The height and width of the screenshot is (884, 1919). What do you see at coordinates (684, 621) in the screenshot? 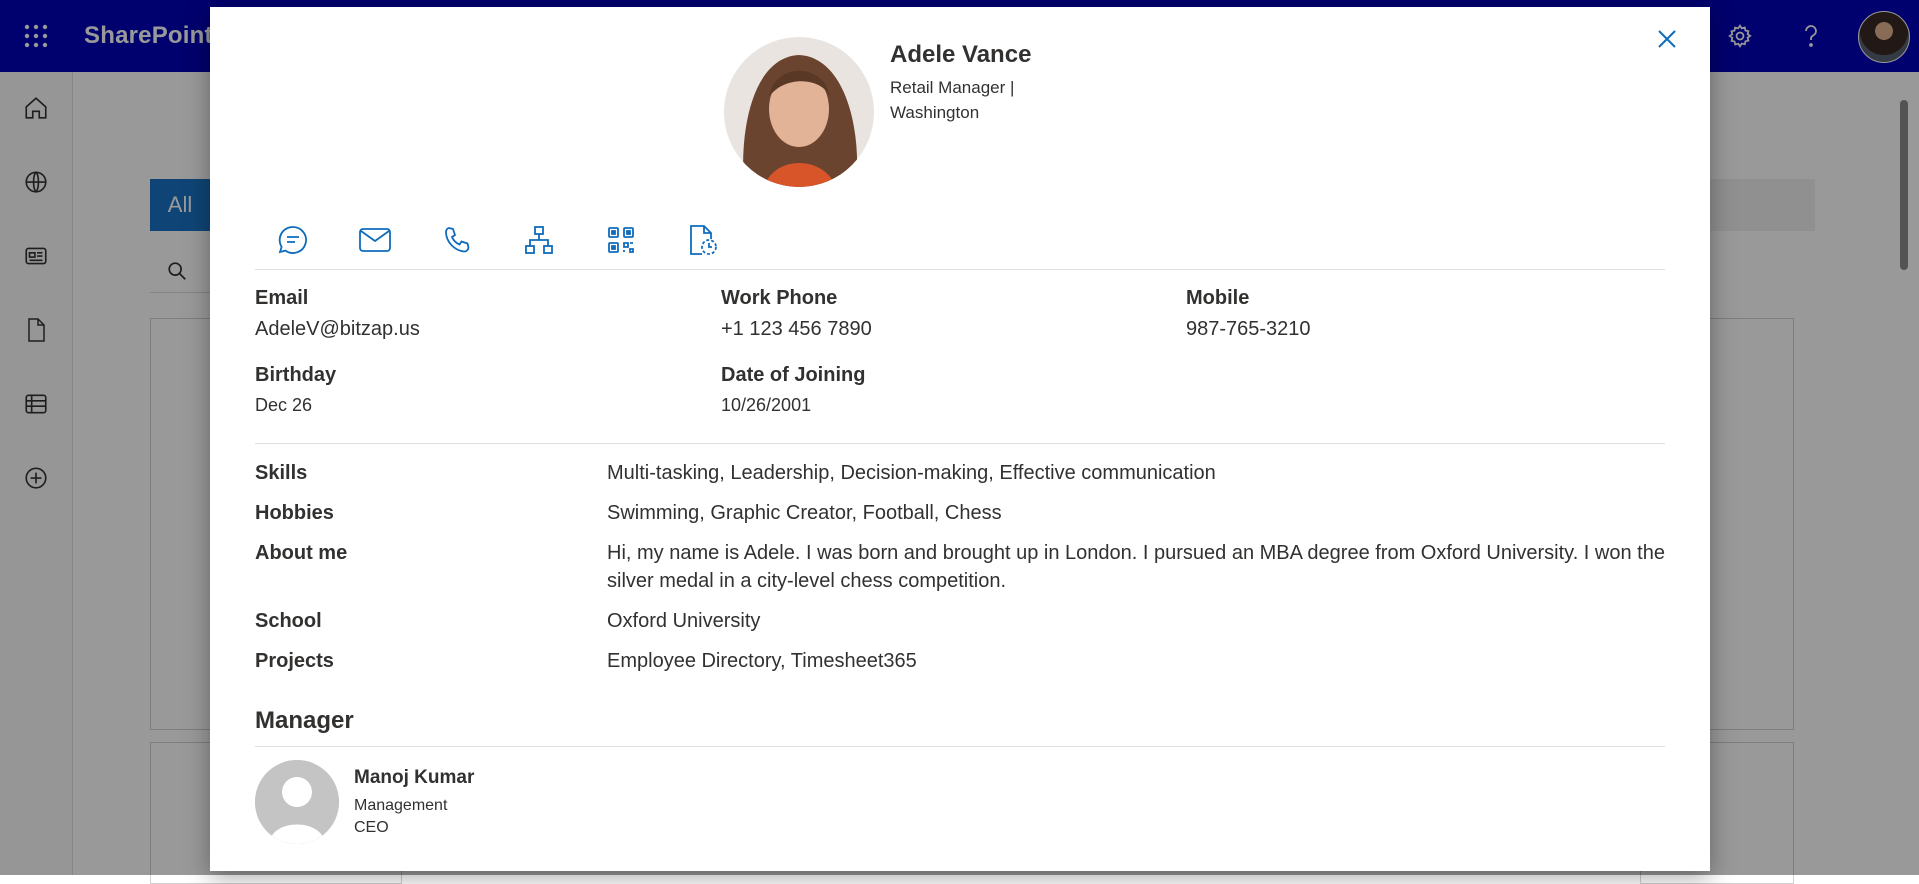
I see `school-value: Oxford University` at bounding box center [684, 621].